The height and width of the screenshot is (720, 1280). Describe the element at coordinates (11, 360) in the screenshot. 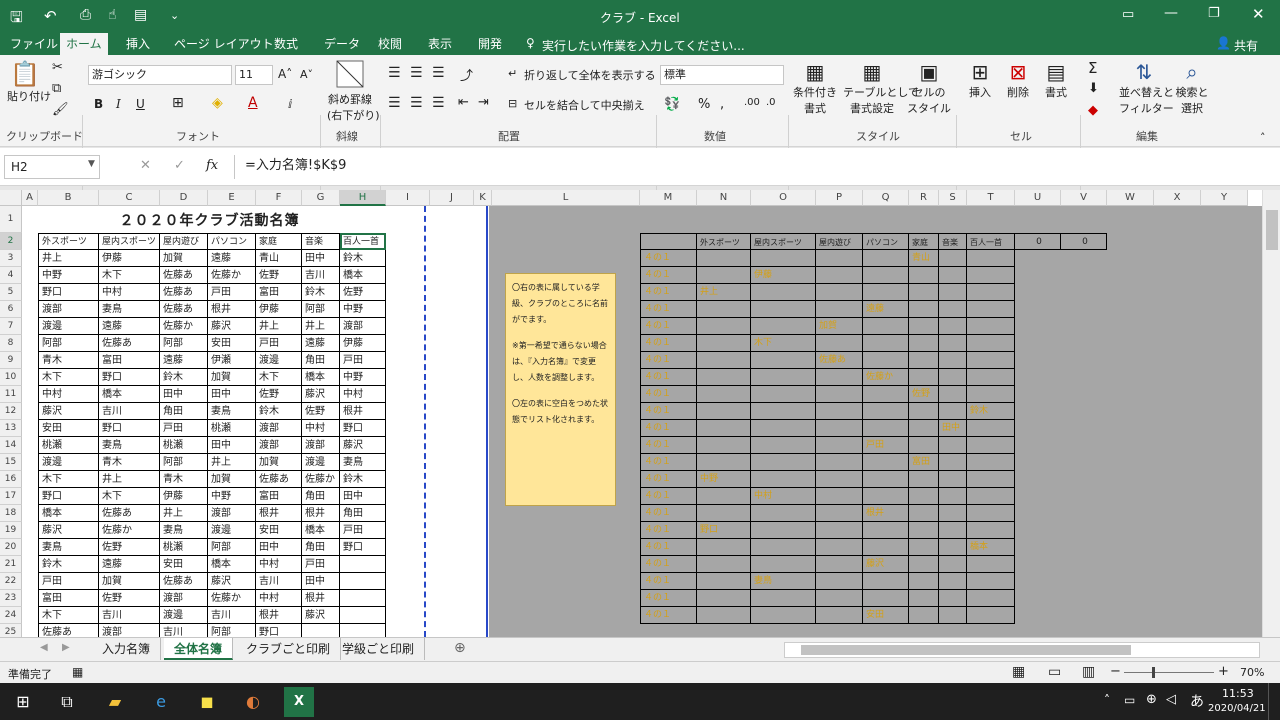

I see `row-header: 9` at that location.